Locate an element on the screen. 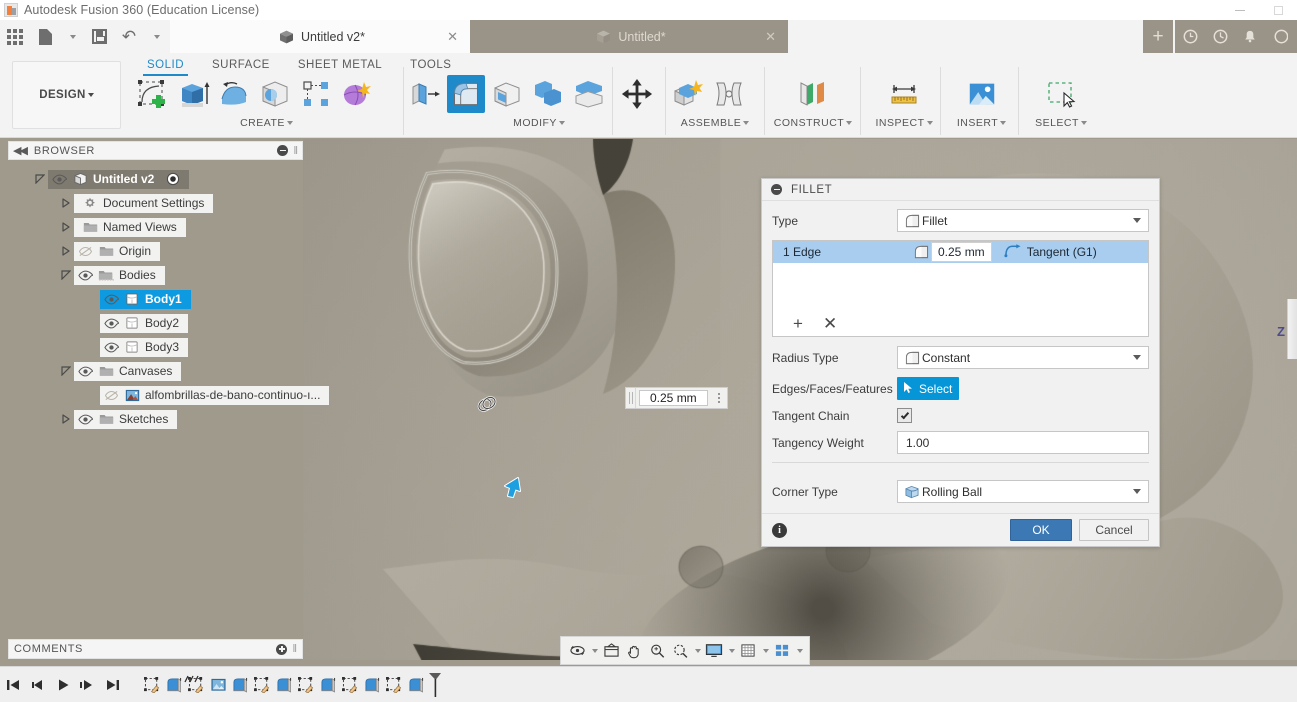 The width and height of the screenshot is (1297, 702). history-clock-icon is located at coordinates (1220, 36).